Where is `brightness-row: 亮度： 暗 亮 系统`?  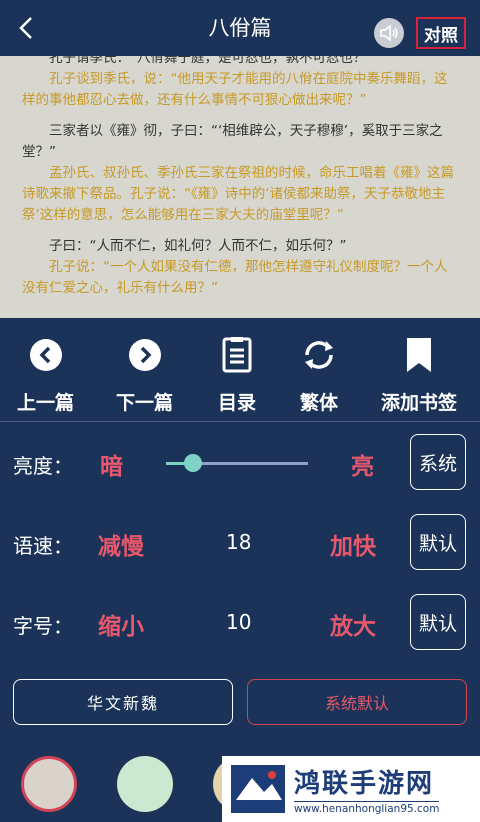 brightness-row: 亮度： 暗 亮 系统 is located at coordinates (240, 462).